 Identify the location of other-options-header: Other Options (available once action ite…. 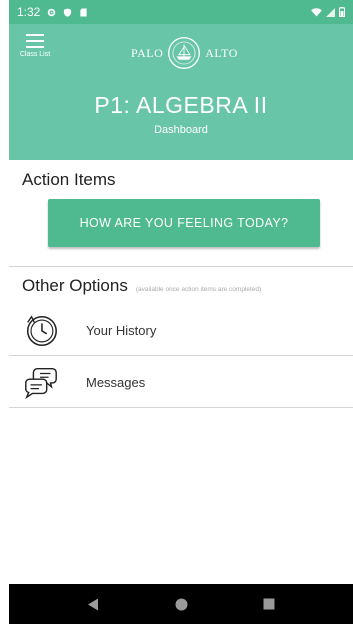
(141, 286).